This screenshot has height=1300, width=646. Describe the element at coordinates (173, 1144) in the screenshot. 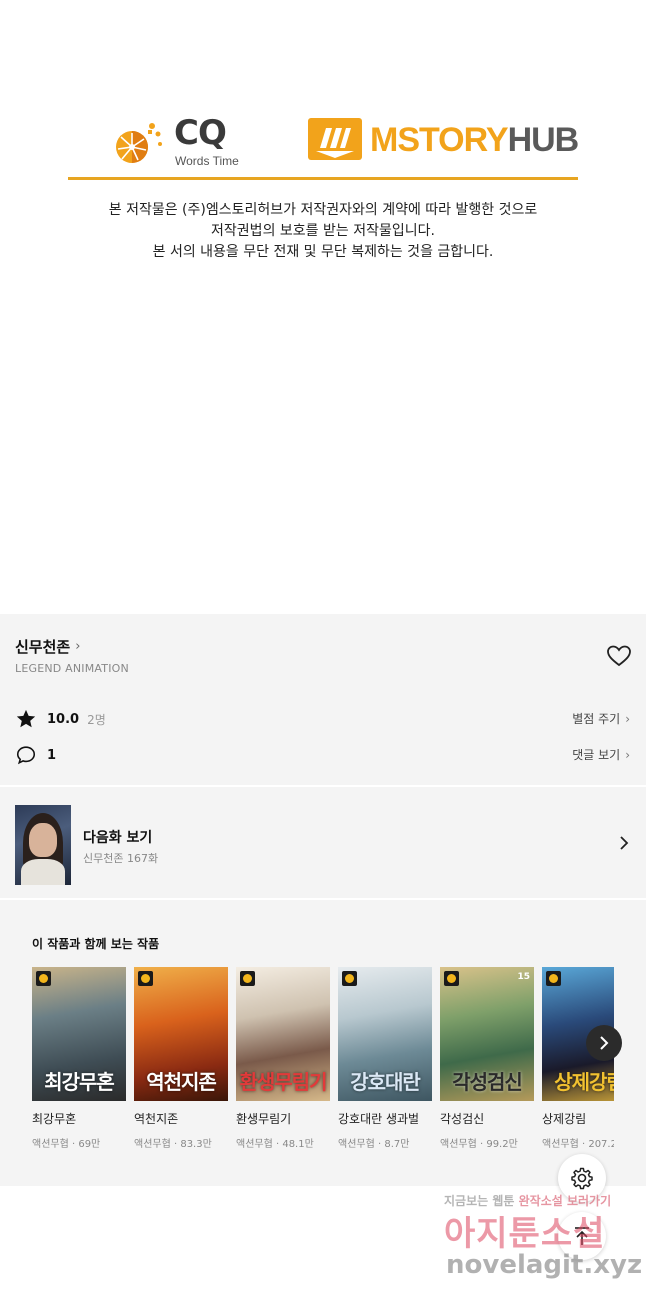

I see `rec-meta: 액션무협 · 83.3만` at that location.